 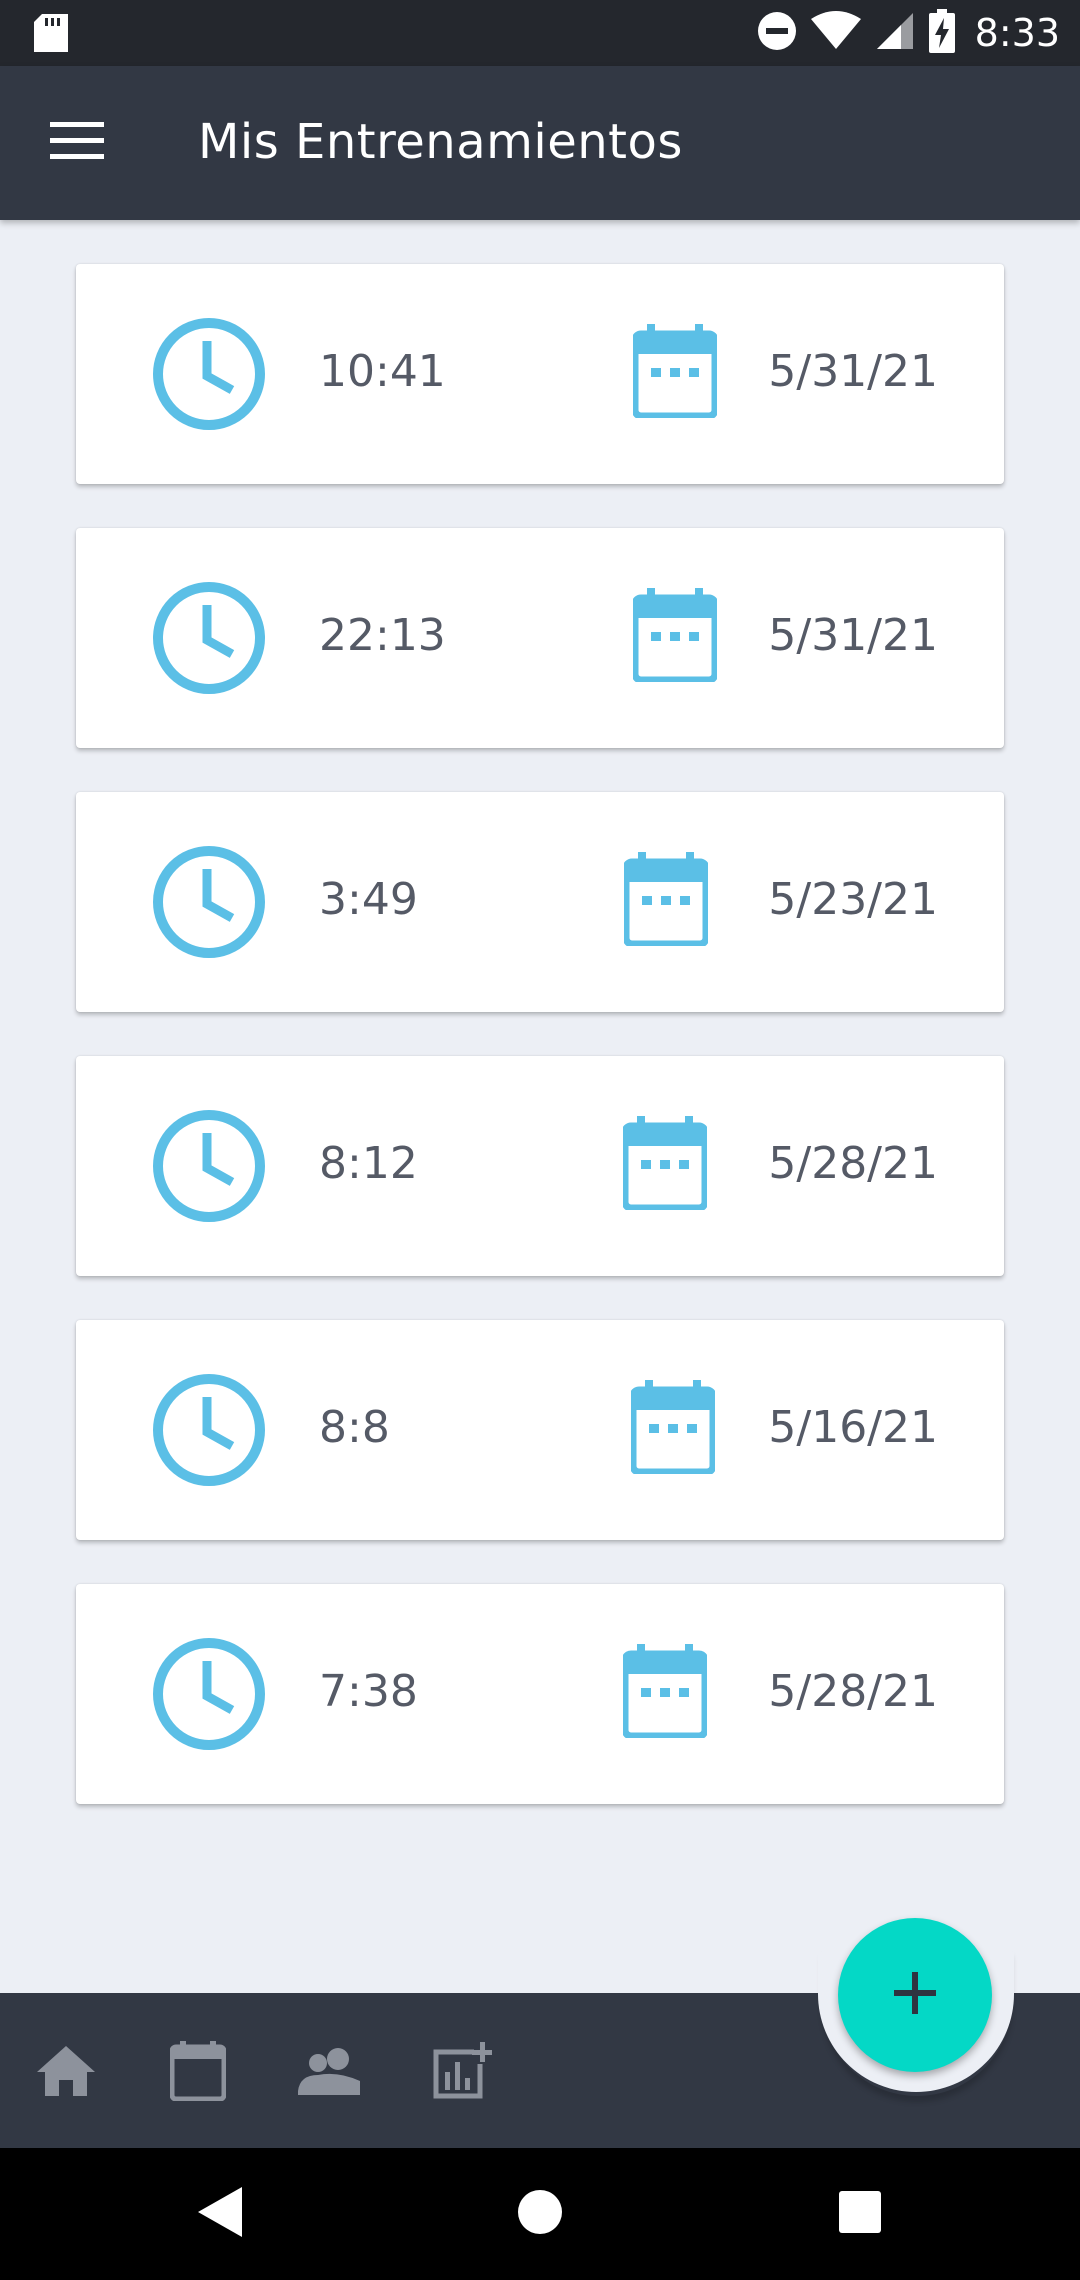 I want to click on workout-duration: 10:41, so click(x=382, y=371).